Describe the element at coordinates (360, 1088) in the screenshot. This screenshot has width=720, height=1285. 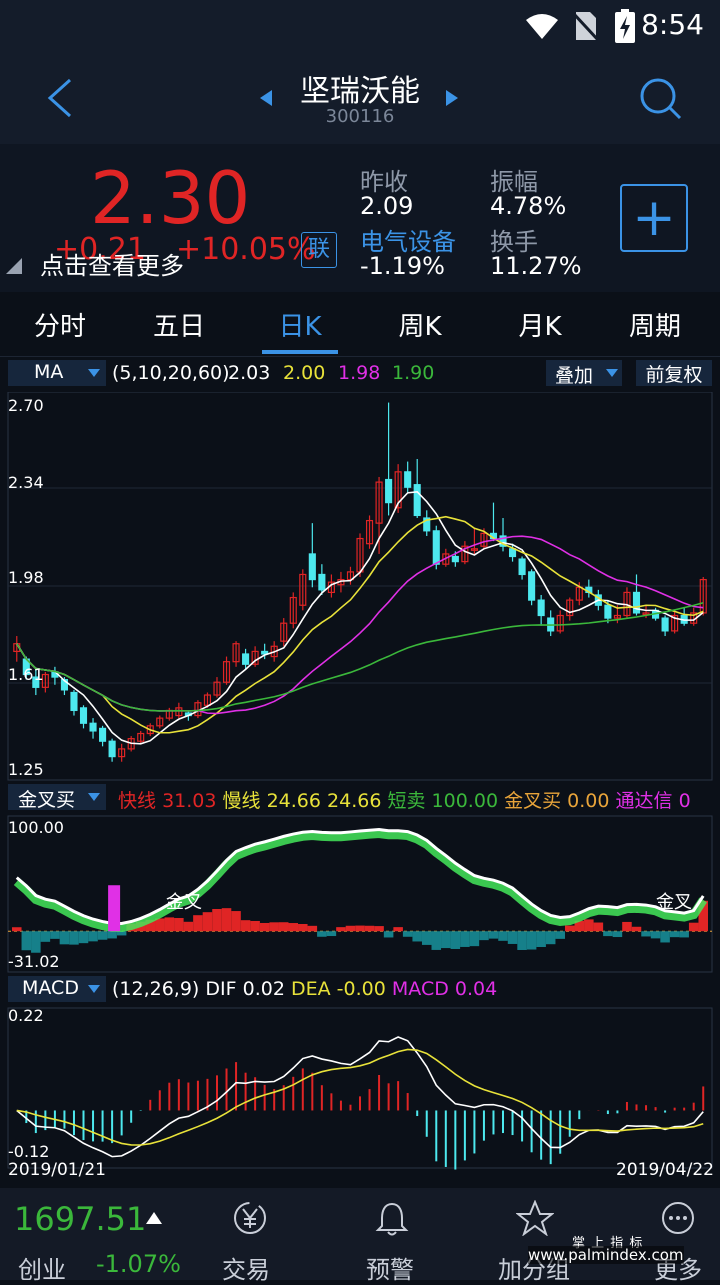
I see `macd-frame` at that location.